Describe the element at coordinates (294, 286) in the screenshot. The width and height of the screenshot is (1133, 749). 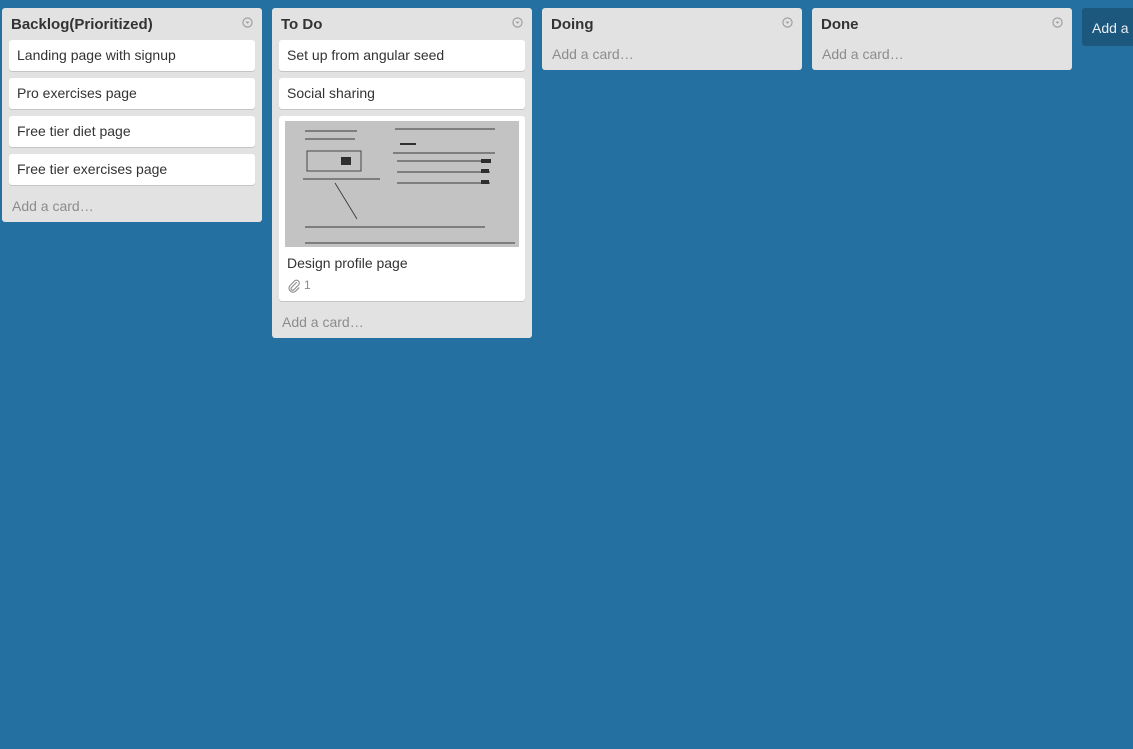
I see `paperclip-icon` at that location.